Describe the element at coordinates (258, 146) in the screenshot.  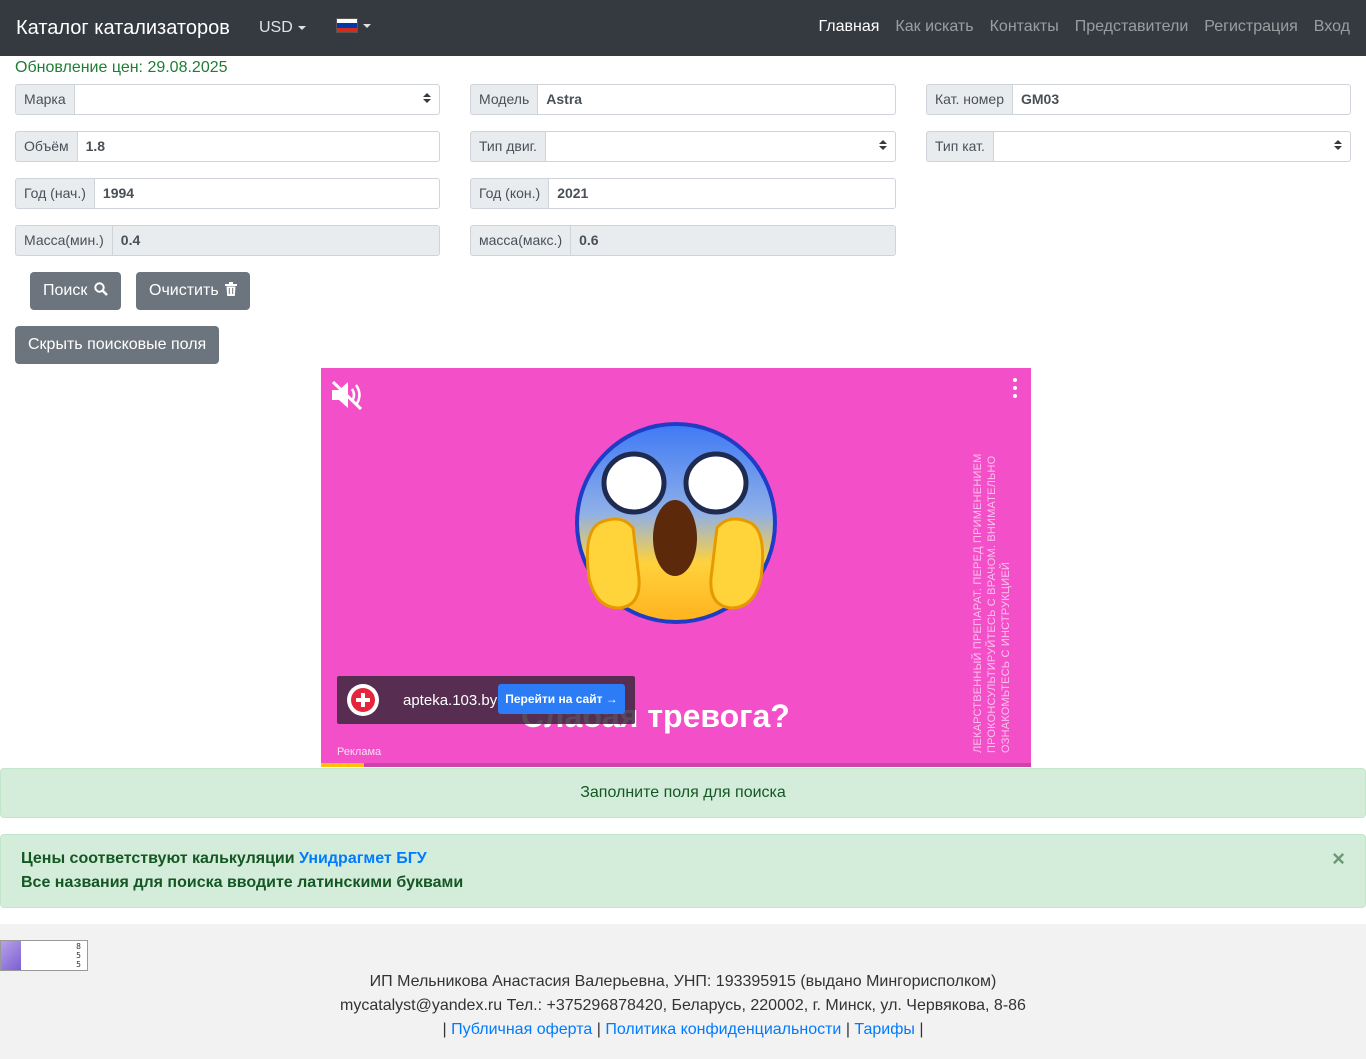
I see `volume-input: 1.8` at that location.